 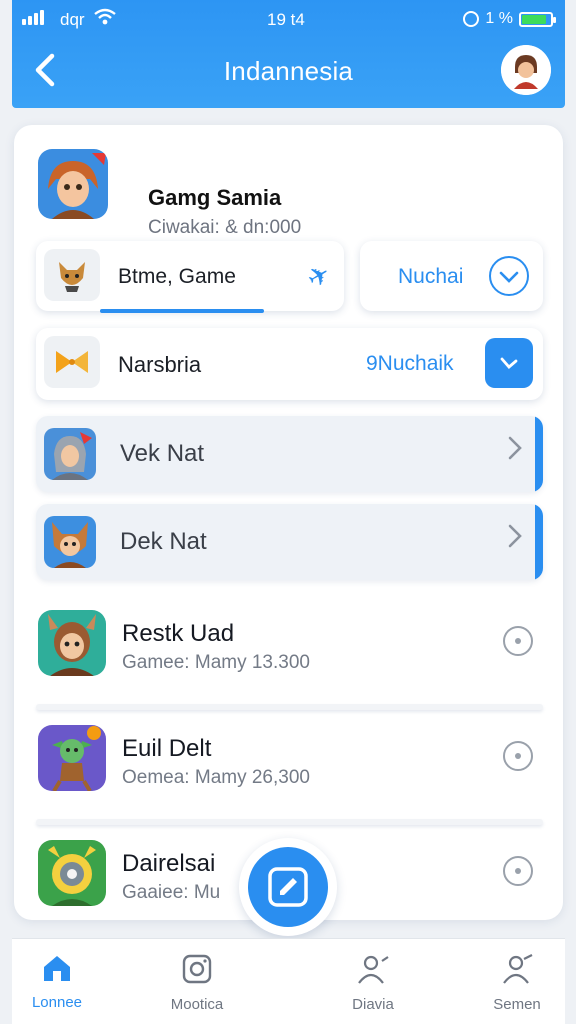 What do you see at coordinates (318, 276) in the screenshot?
I see `plane-icon: ✈` at bounding box center [318, 276].